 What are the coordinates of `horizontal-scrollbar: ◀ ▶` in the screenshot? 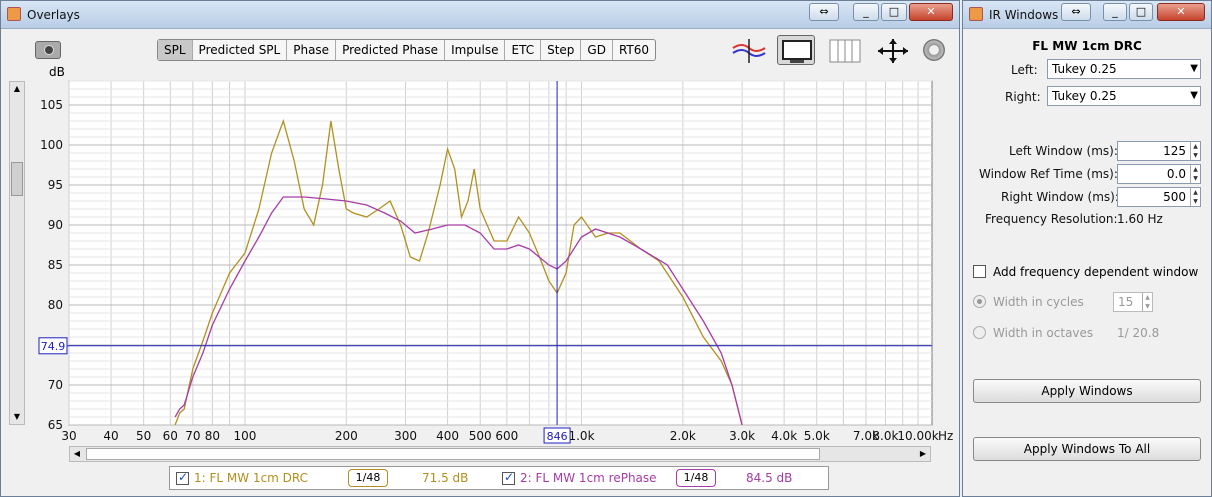 It's located at (500, 454).